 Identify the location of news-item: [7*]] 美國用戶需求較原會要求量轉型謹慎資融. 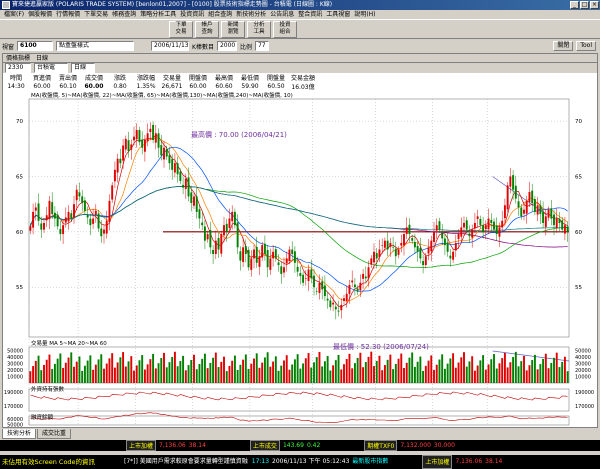
(186, 462).